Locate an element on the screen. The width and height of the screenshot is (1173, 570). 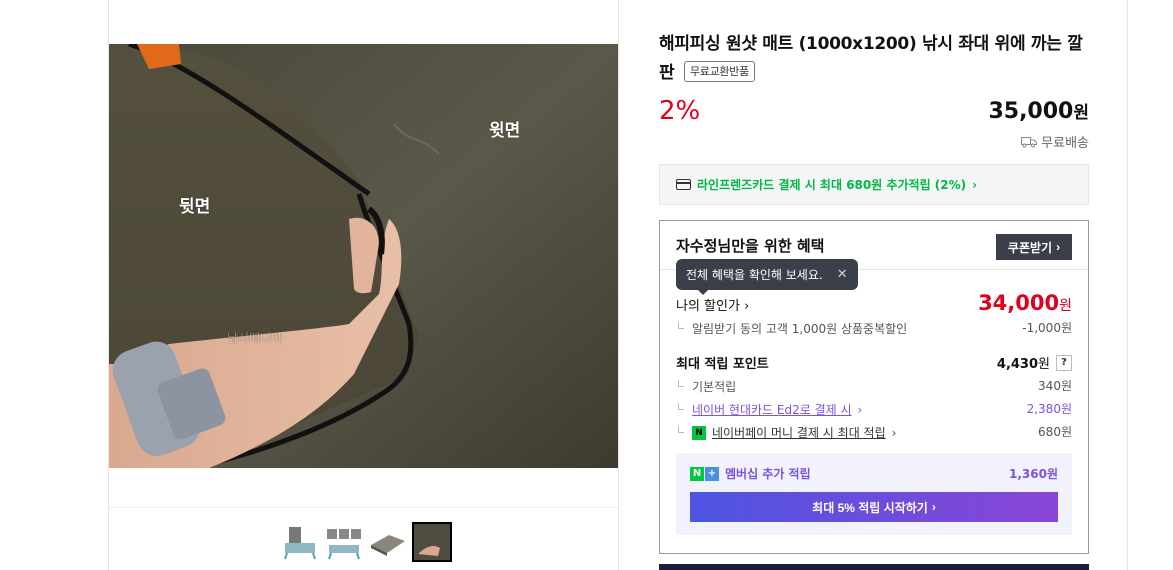
benefit-tooltip: 전체 혜택을 확인해 보세요. ✕ is located at coordinates (767, 277).